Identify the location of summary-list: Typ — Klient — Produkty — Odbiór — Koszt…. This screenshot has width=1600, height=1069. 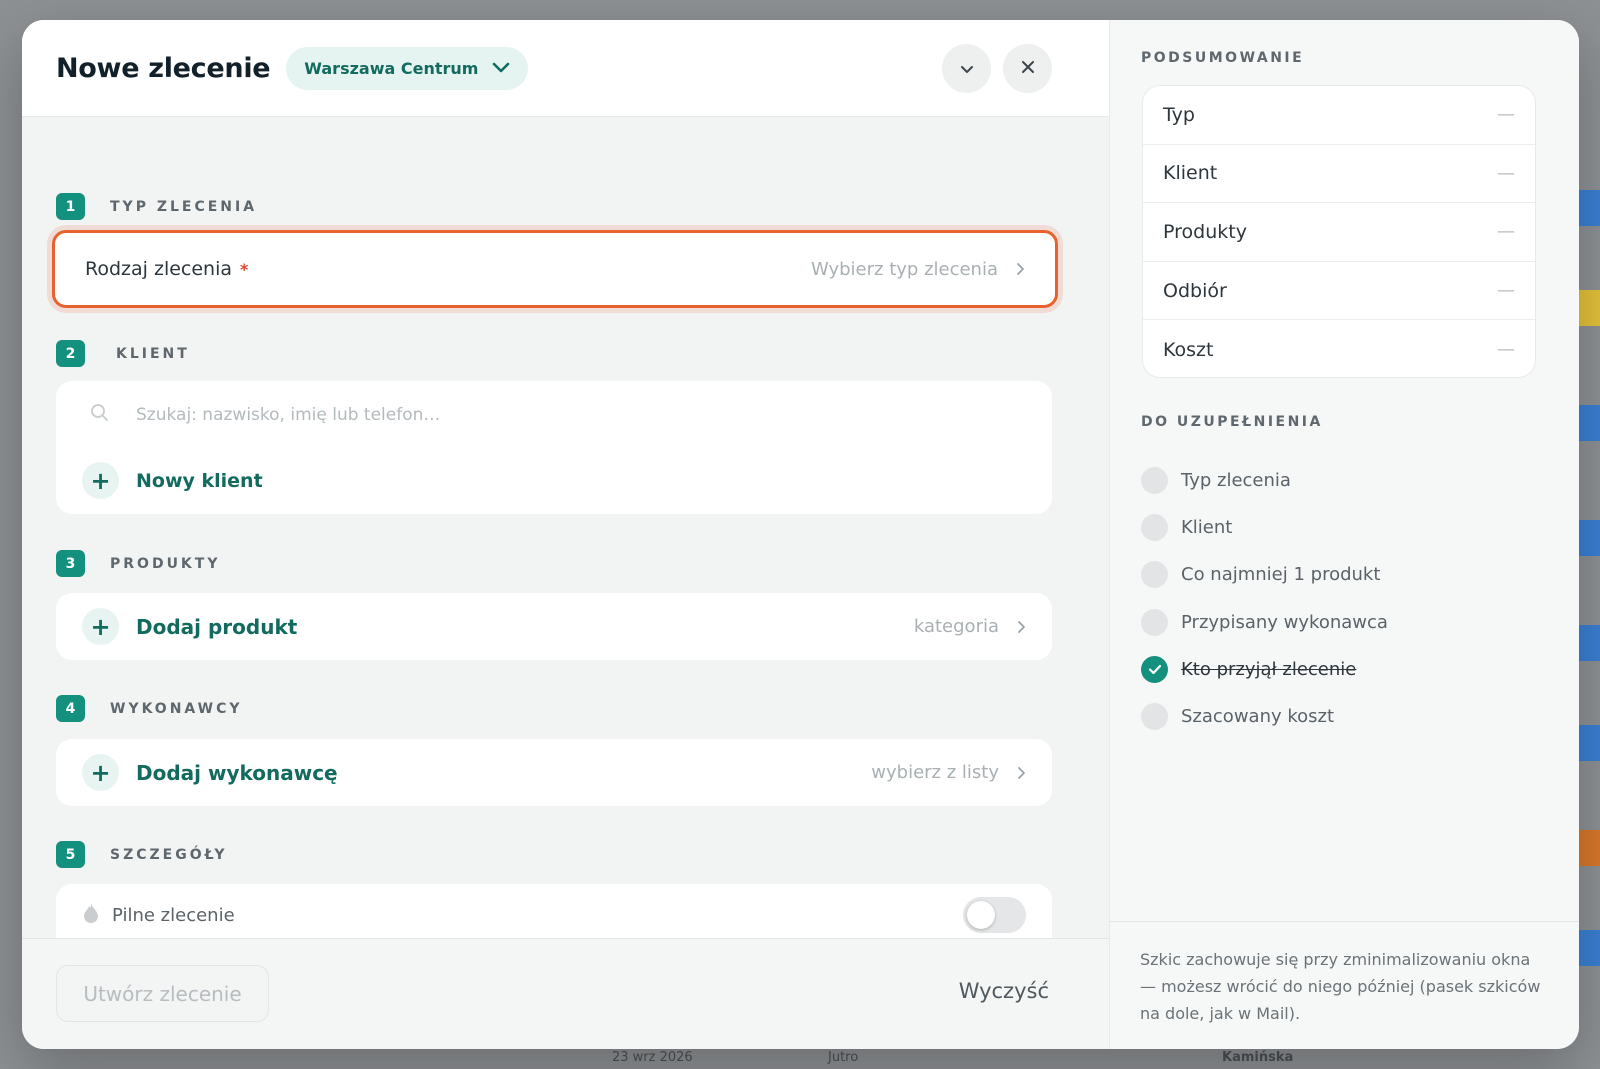
(1339, 231).